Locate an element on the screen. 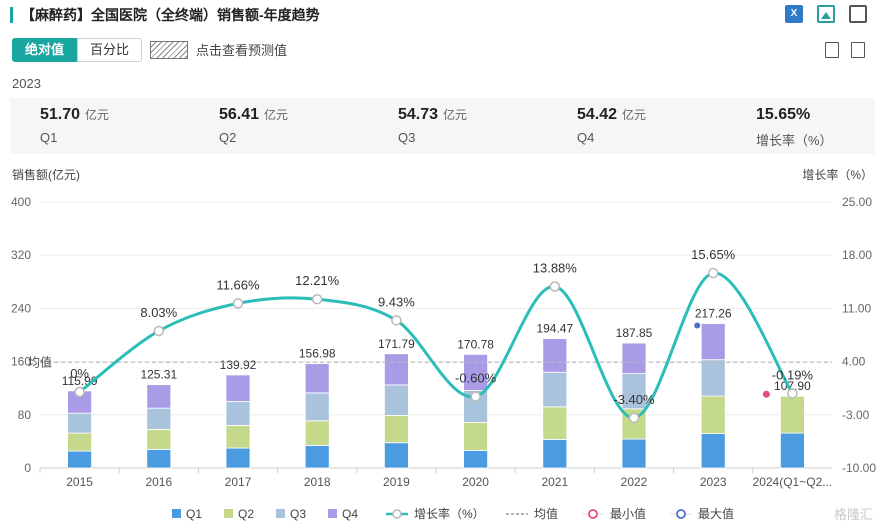  growth-label: 15.65% is located at coordinates (713, 254).